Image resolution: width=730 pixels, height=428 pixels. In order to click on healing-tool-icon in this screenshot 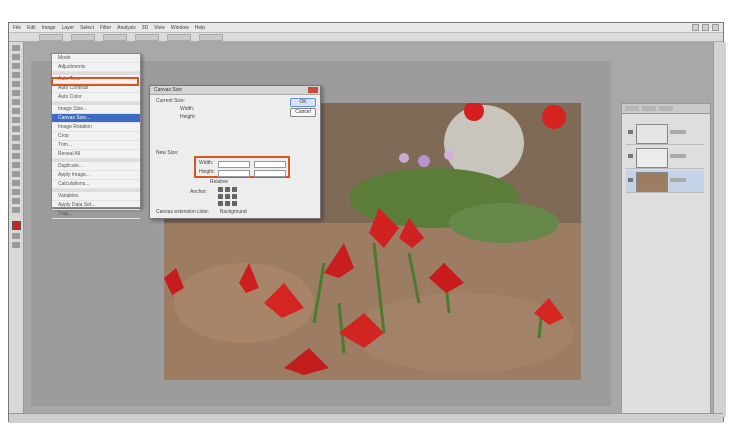, I will do `click(16, 102)`.